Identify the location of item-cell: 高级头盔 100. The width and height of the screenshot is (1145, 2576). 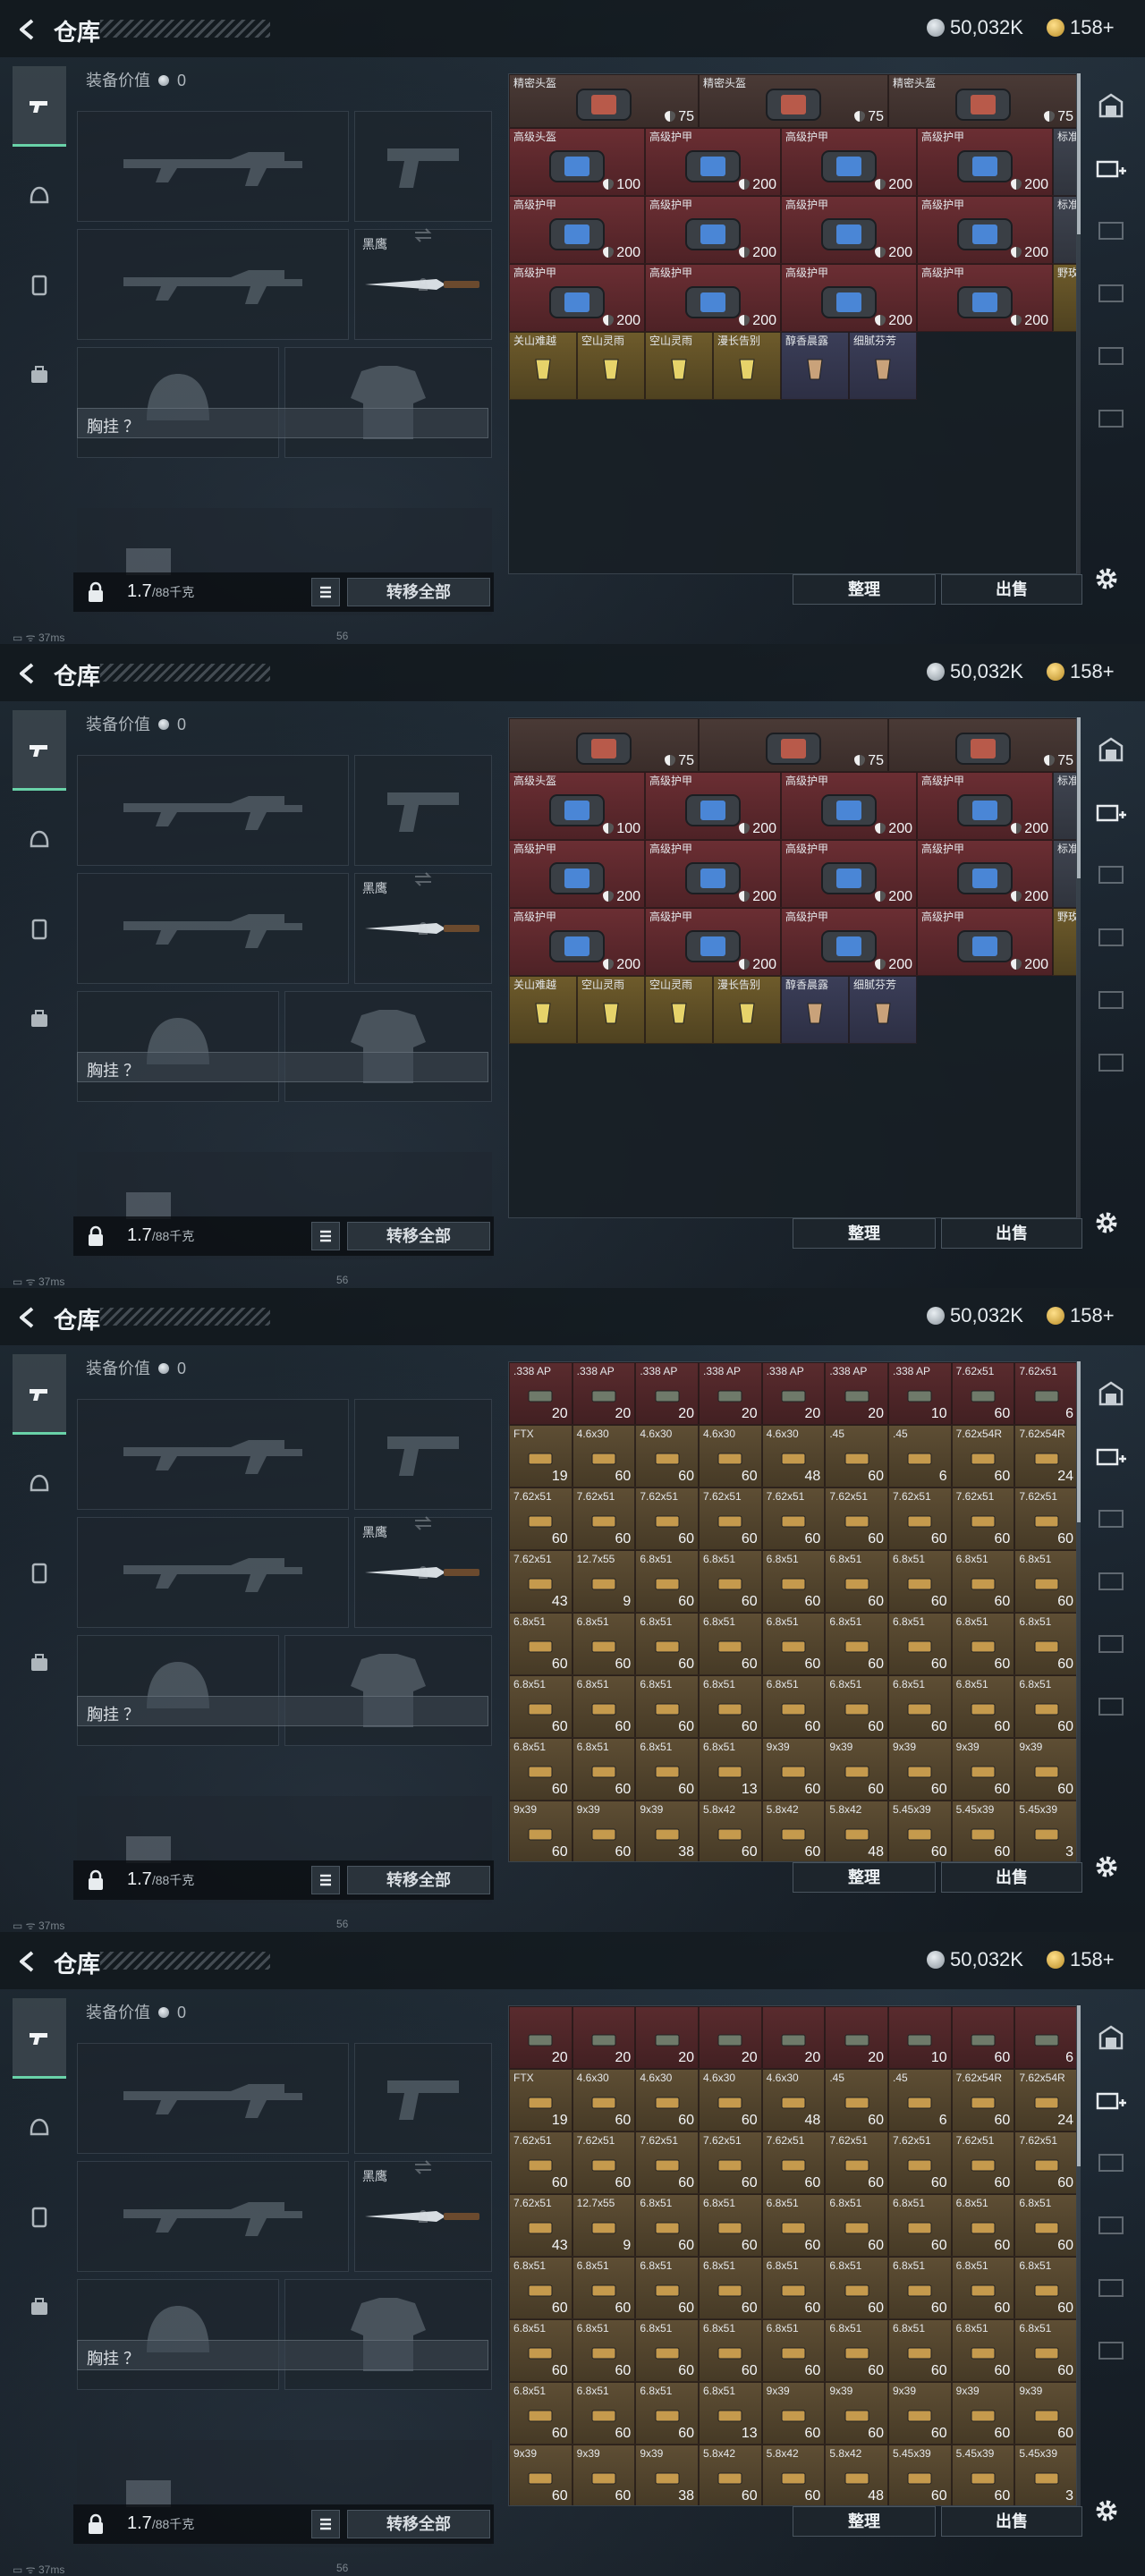
(577, 806).